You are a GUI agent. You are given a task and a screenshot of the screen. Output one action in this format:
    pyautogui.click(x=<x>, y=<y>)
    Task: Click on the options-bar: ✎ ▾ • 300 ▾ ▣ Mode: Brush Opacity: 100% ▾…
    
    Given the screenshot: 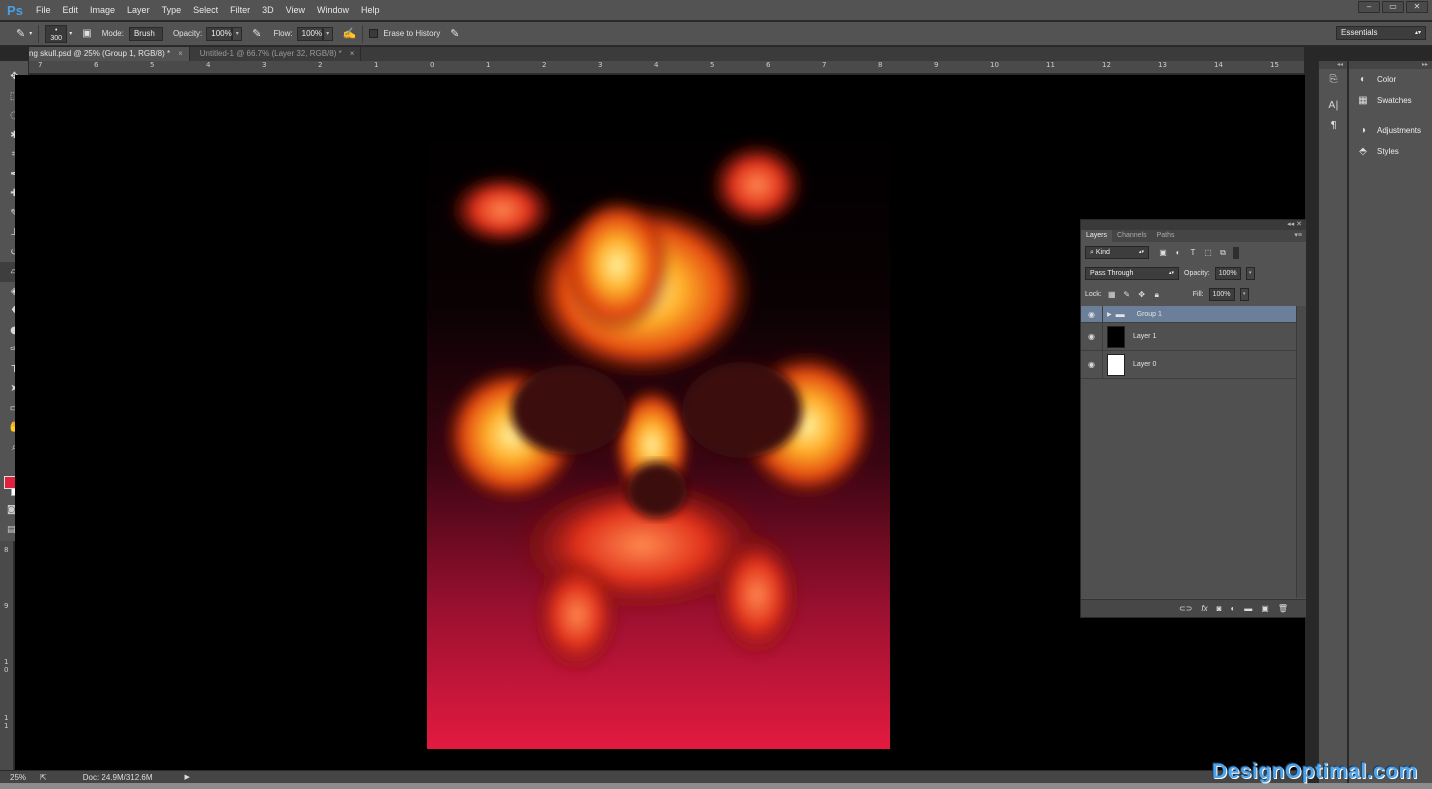 What is the action you would take?
    pyautogui.click(x=716, y=34)
    